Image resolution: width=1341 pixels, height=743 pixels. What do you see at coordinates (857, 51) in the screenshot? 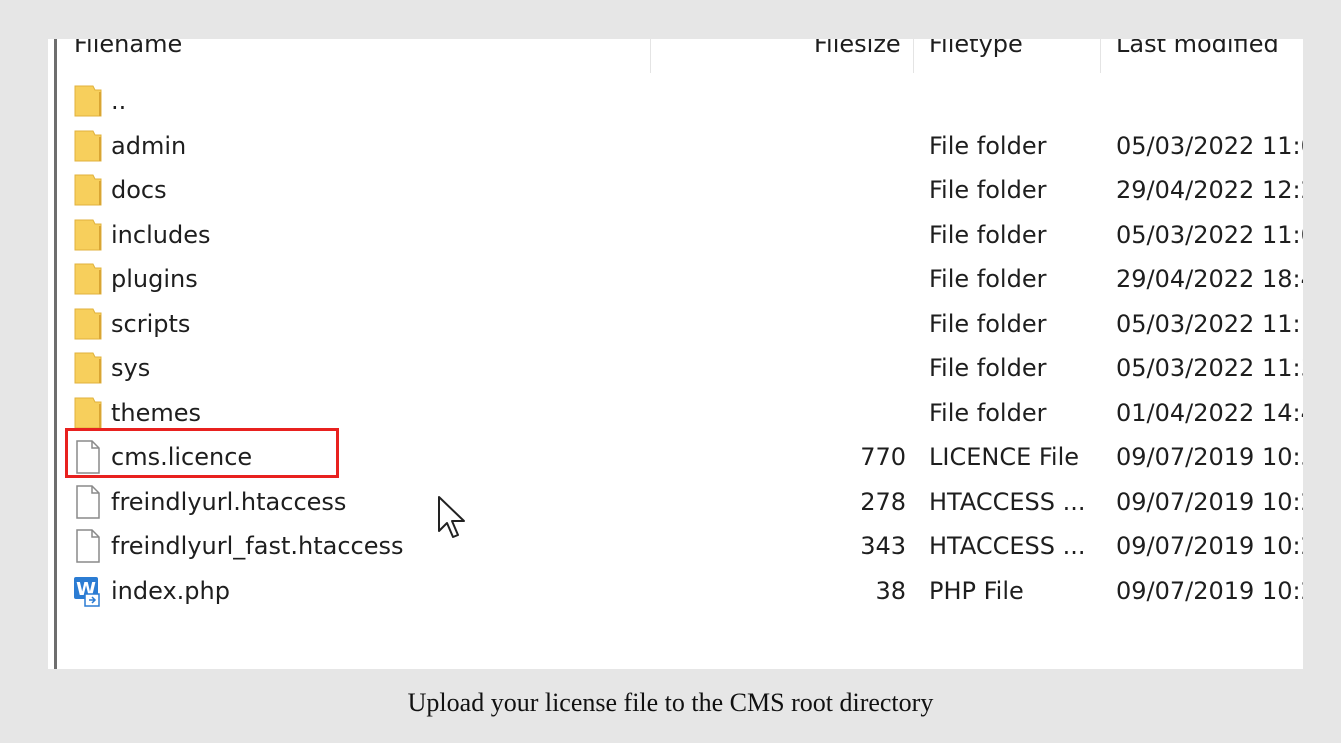
I see `column-header-filesize: Filesize` at bounding box center [857, 51].